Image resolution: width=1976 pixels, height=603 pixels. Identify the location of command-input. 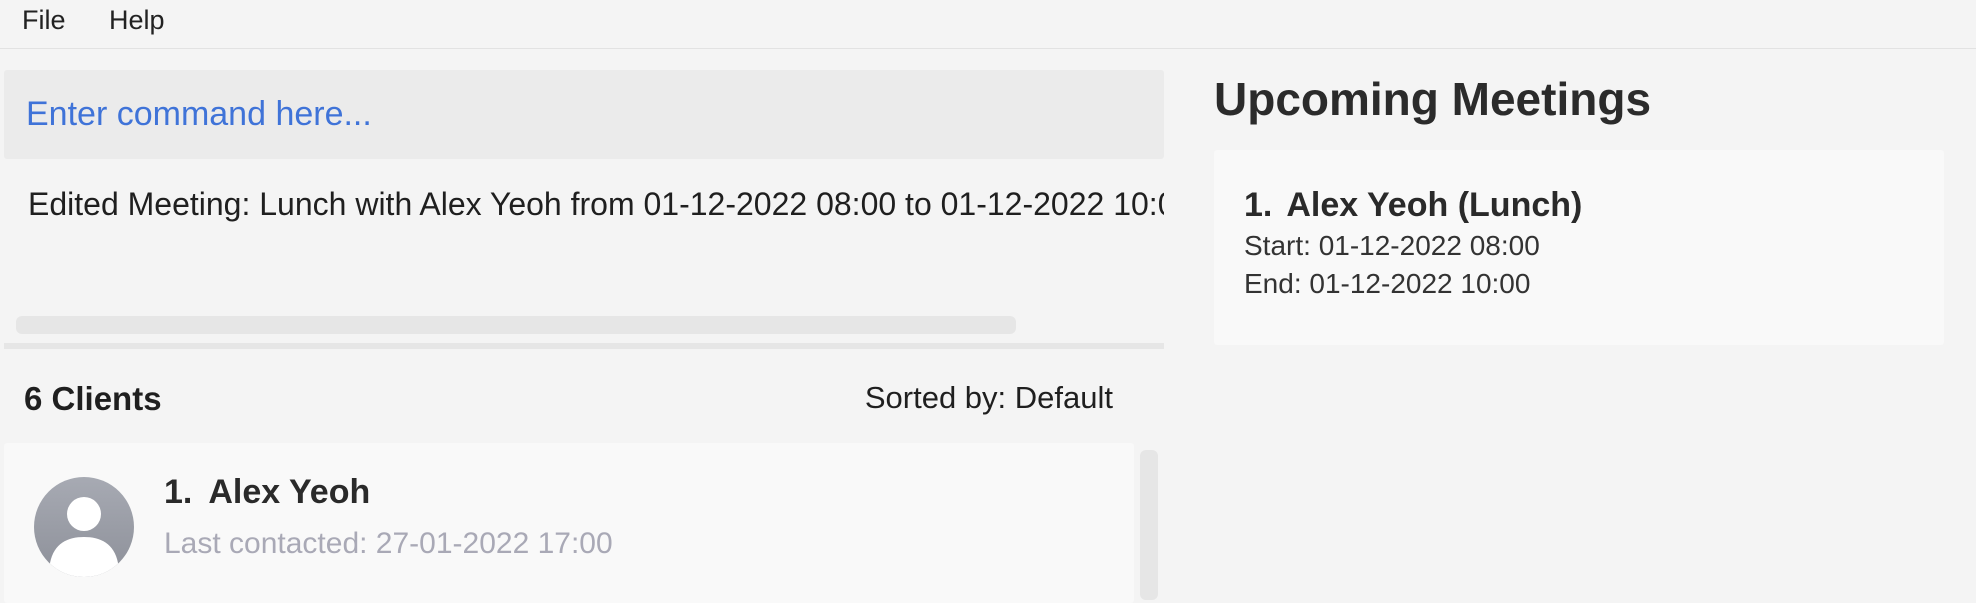
(584, 114).